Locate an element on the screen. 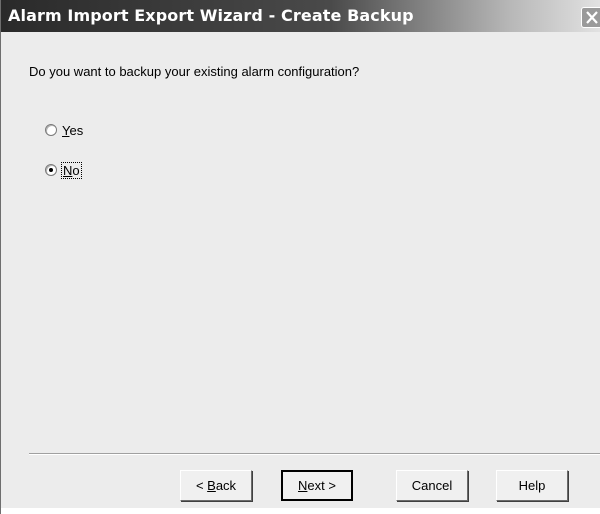 Image resolution: width=600 pixels, height=514 pixels. close-icon is located at coordinates (592, 17).